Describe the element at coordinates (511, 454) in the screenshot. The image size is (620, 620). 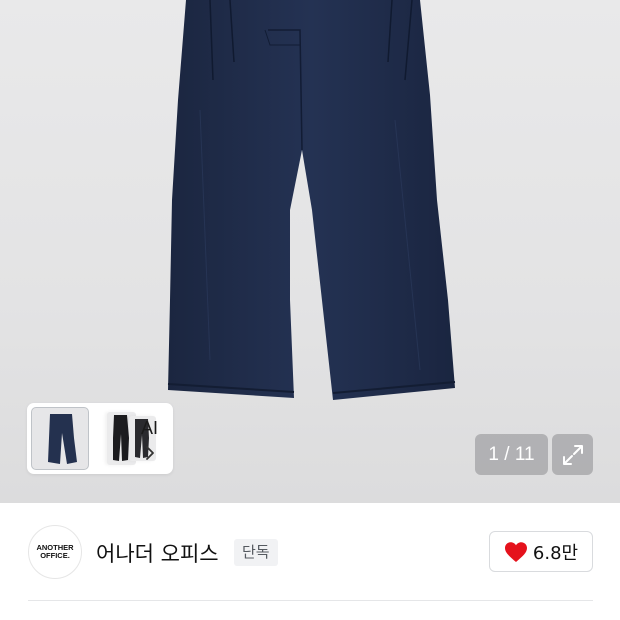
I see `image-page-counter: 1 / 11` at that location.